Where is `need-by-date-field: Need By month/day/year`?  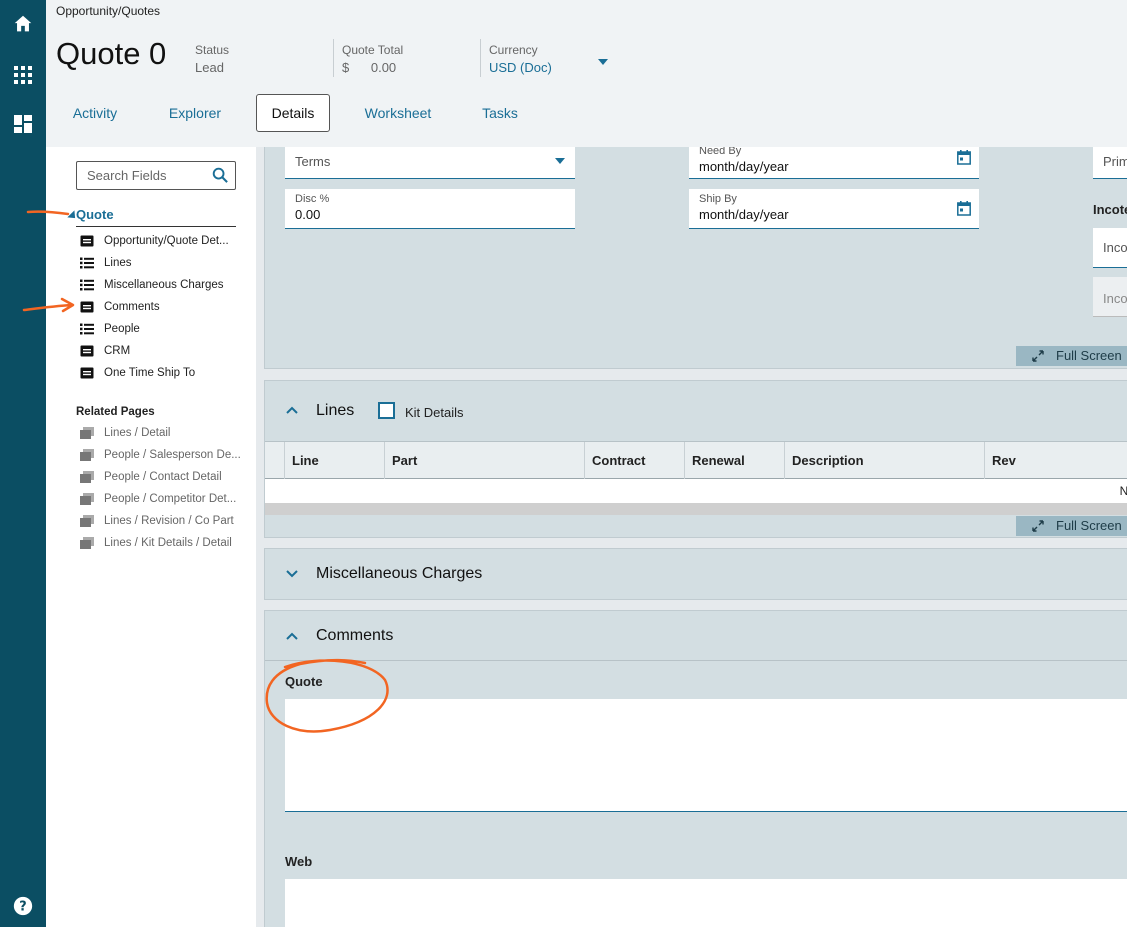
need-by-date-field: Need By month/day/year is located at coordinates (834, 163).